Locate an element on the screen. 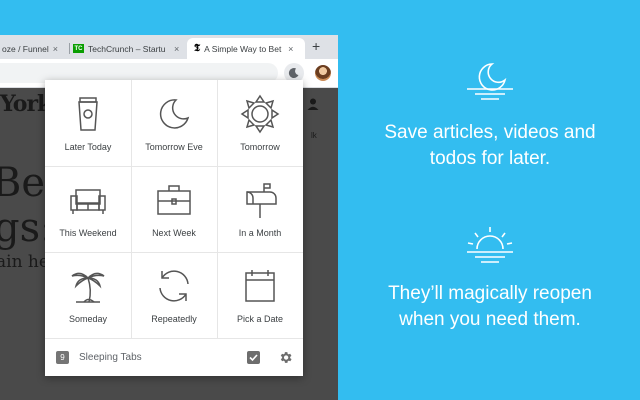 The image size is (640, 400). tab-title: TechCrunch – Startu is located at coordinates (127, 48).